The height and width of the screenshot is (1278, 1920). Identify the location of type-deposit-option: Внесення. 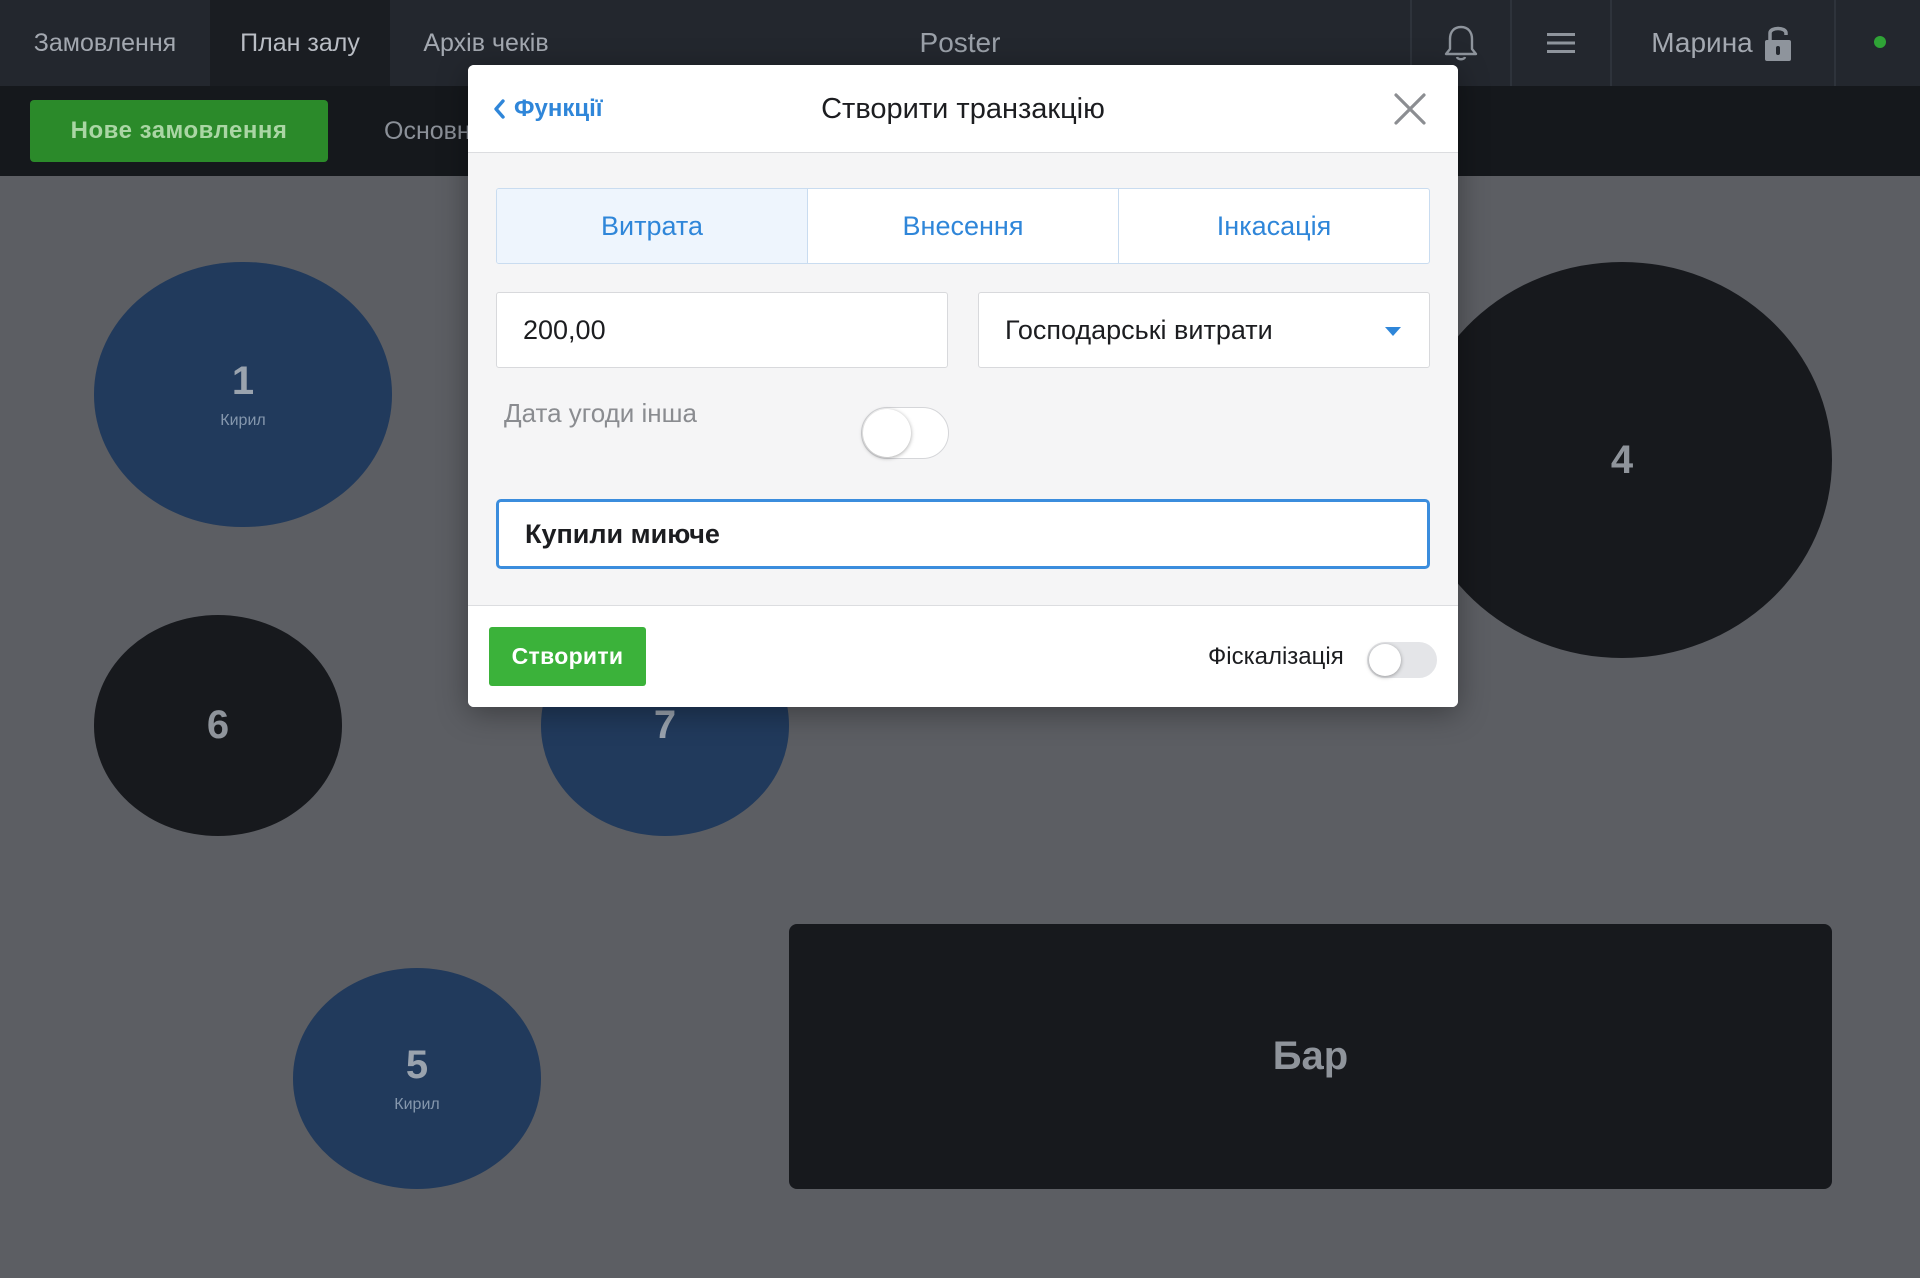
(963, 226).